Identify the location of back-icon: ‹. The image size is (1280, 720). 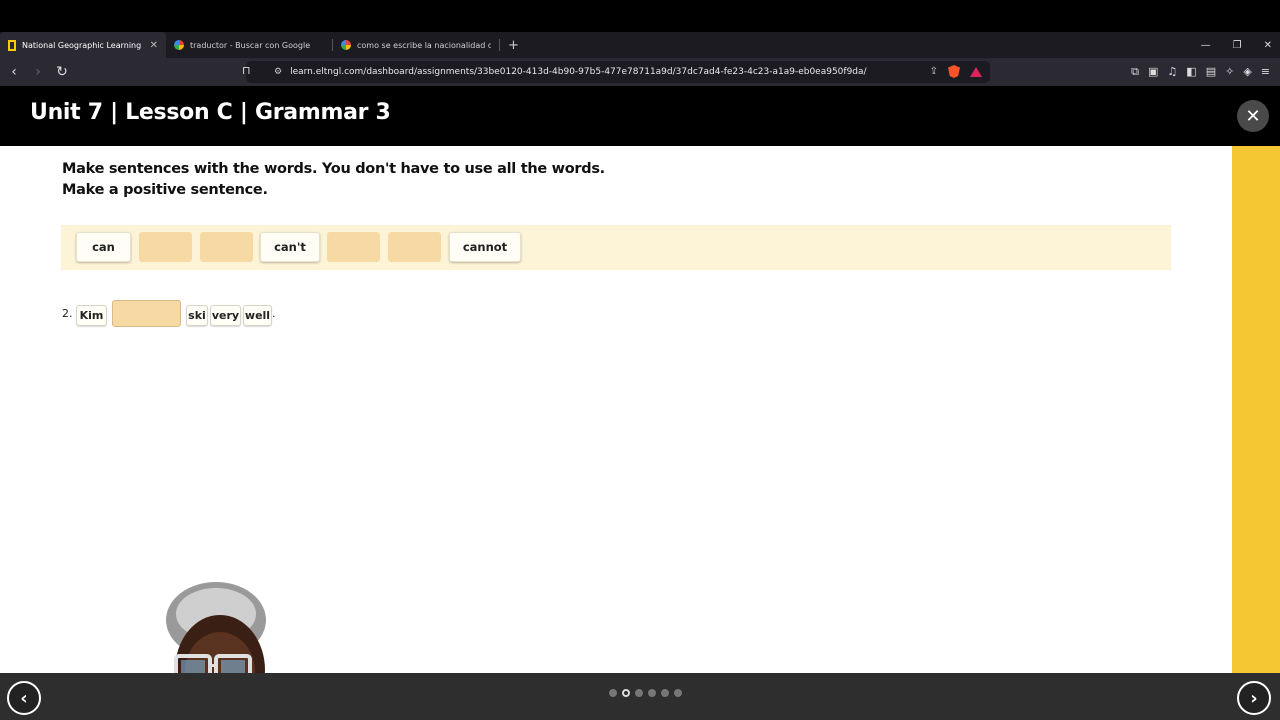
(14, 72).